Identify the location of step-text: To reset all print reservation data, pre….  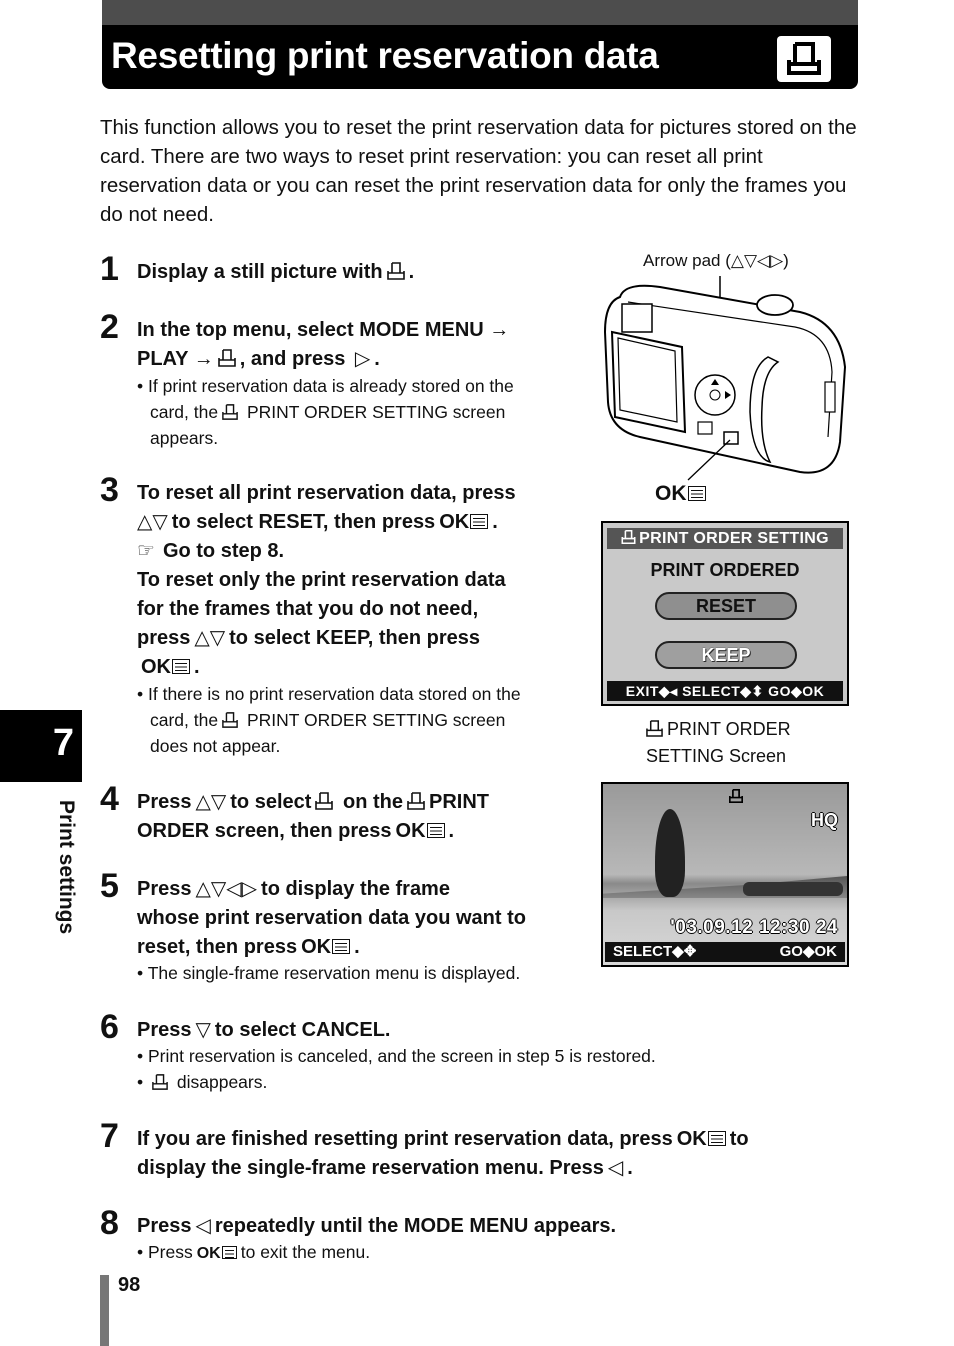
(326, 580).